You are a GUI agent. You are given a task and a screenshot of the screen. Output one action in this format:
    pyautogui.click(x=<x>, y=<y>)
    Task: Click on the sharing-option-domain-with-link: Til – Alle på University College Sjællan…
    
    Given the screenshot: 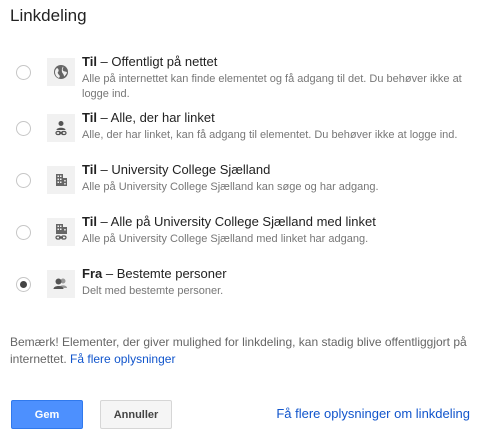 What is the action you would take?
    pyautogui.click(x=244, y=236)
    